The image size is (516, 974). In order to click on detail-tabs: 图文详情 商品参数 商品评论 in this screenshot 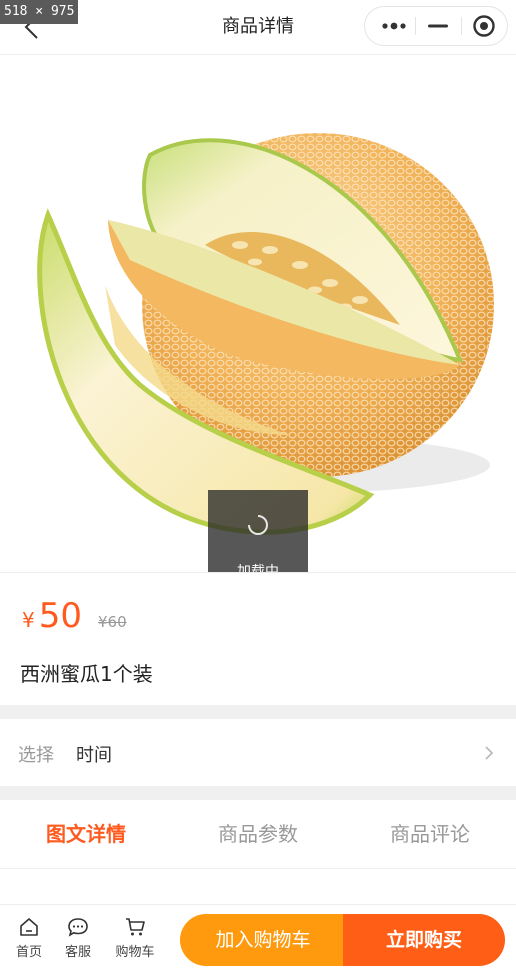, I will do `click(258, 834)`.